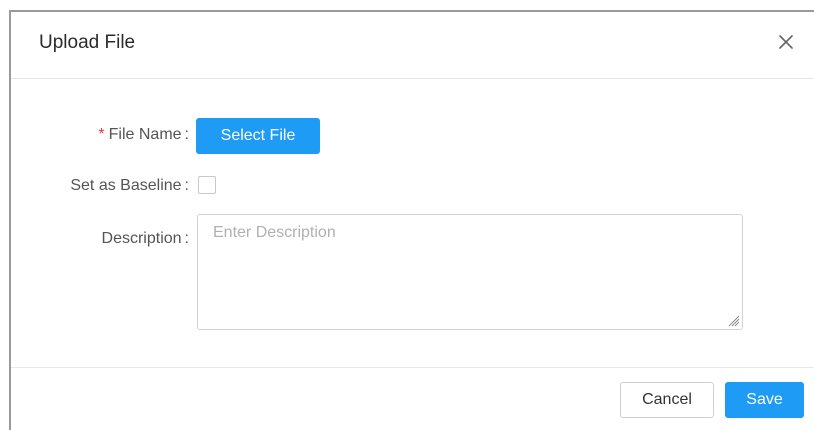 Image resolution: width=814 pixels, height=430 pixels. I want to click on cancel-button: Cancel, so click(667, 400).